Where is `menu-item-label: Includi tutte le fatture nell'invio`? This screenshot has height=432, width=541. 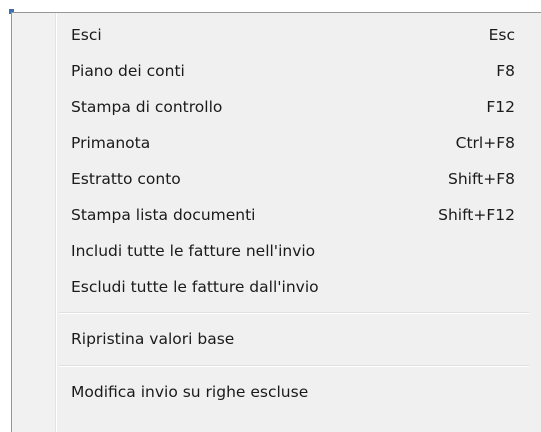 menu-item-label: Includi tutte le fatture nell'invio is located at coordinates (193, 251).